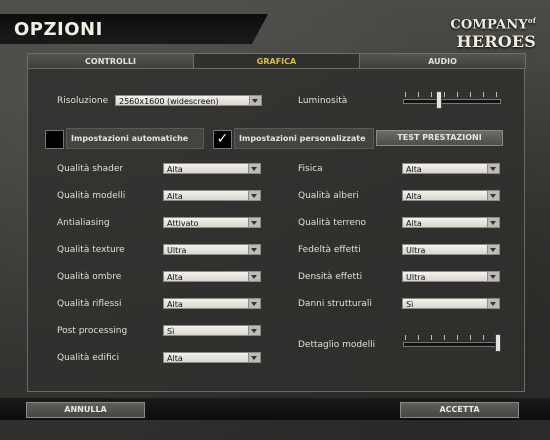  Describe the element at coordinates (177, 250) in the screenshot. I see `texture-quality-value: Ultra` at that location.